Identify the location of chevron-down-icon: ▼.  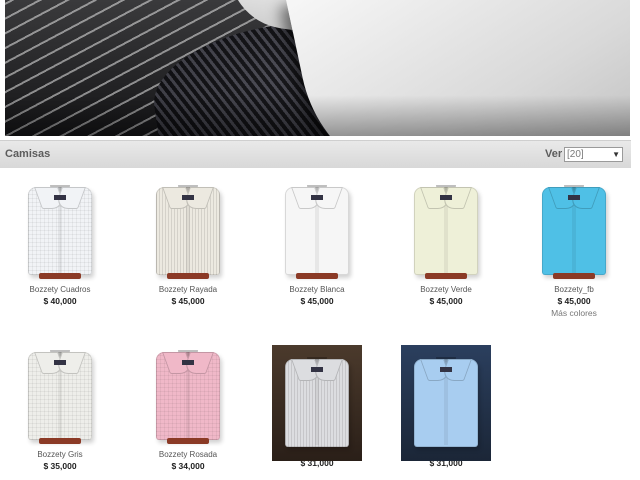
(616, 154).